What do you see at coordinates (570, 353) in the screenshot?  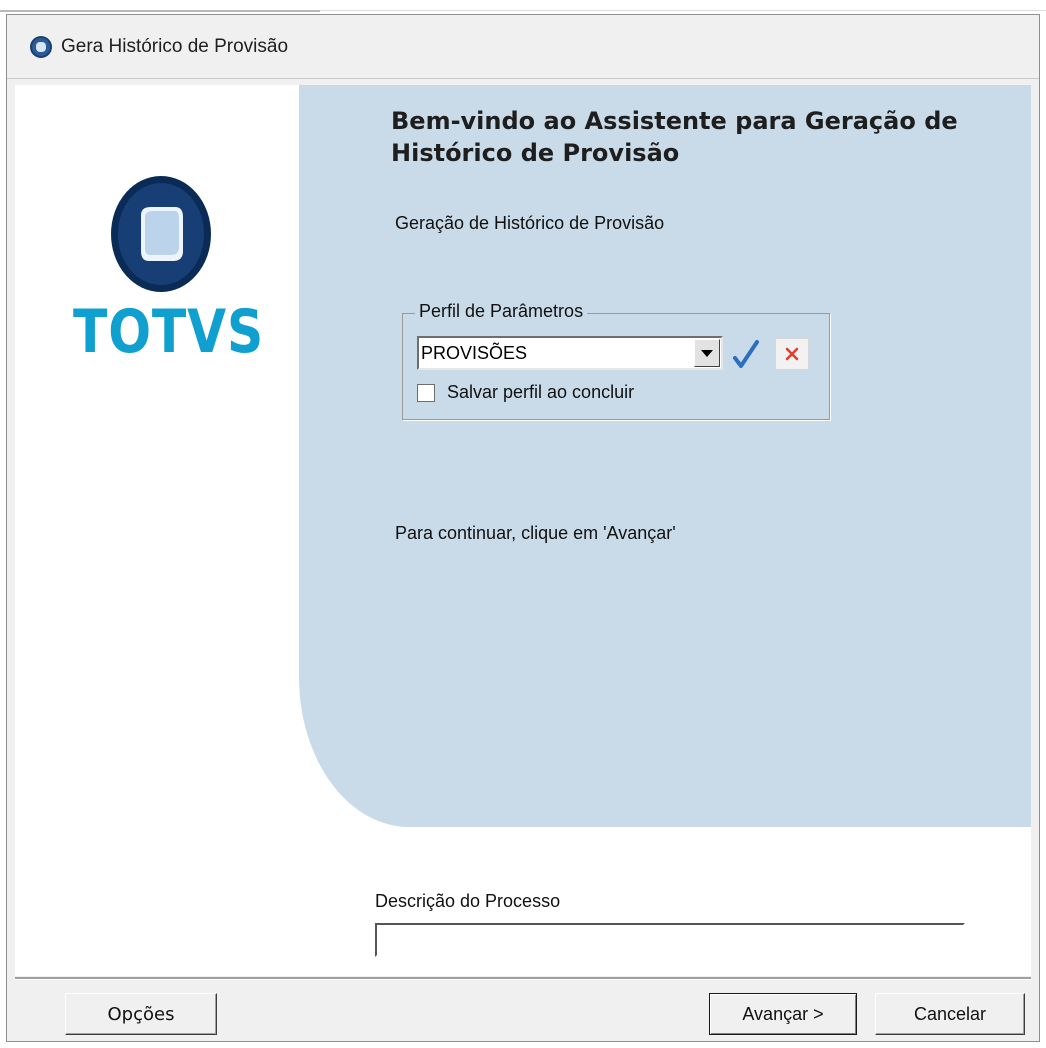 I see `profile-combobox: PROVISÕES` at bounding box center [570, 353].